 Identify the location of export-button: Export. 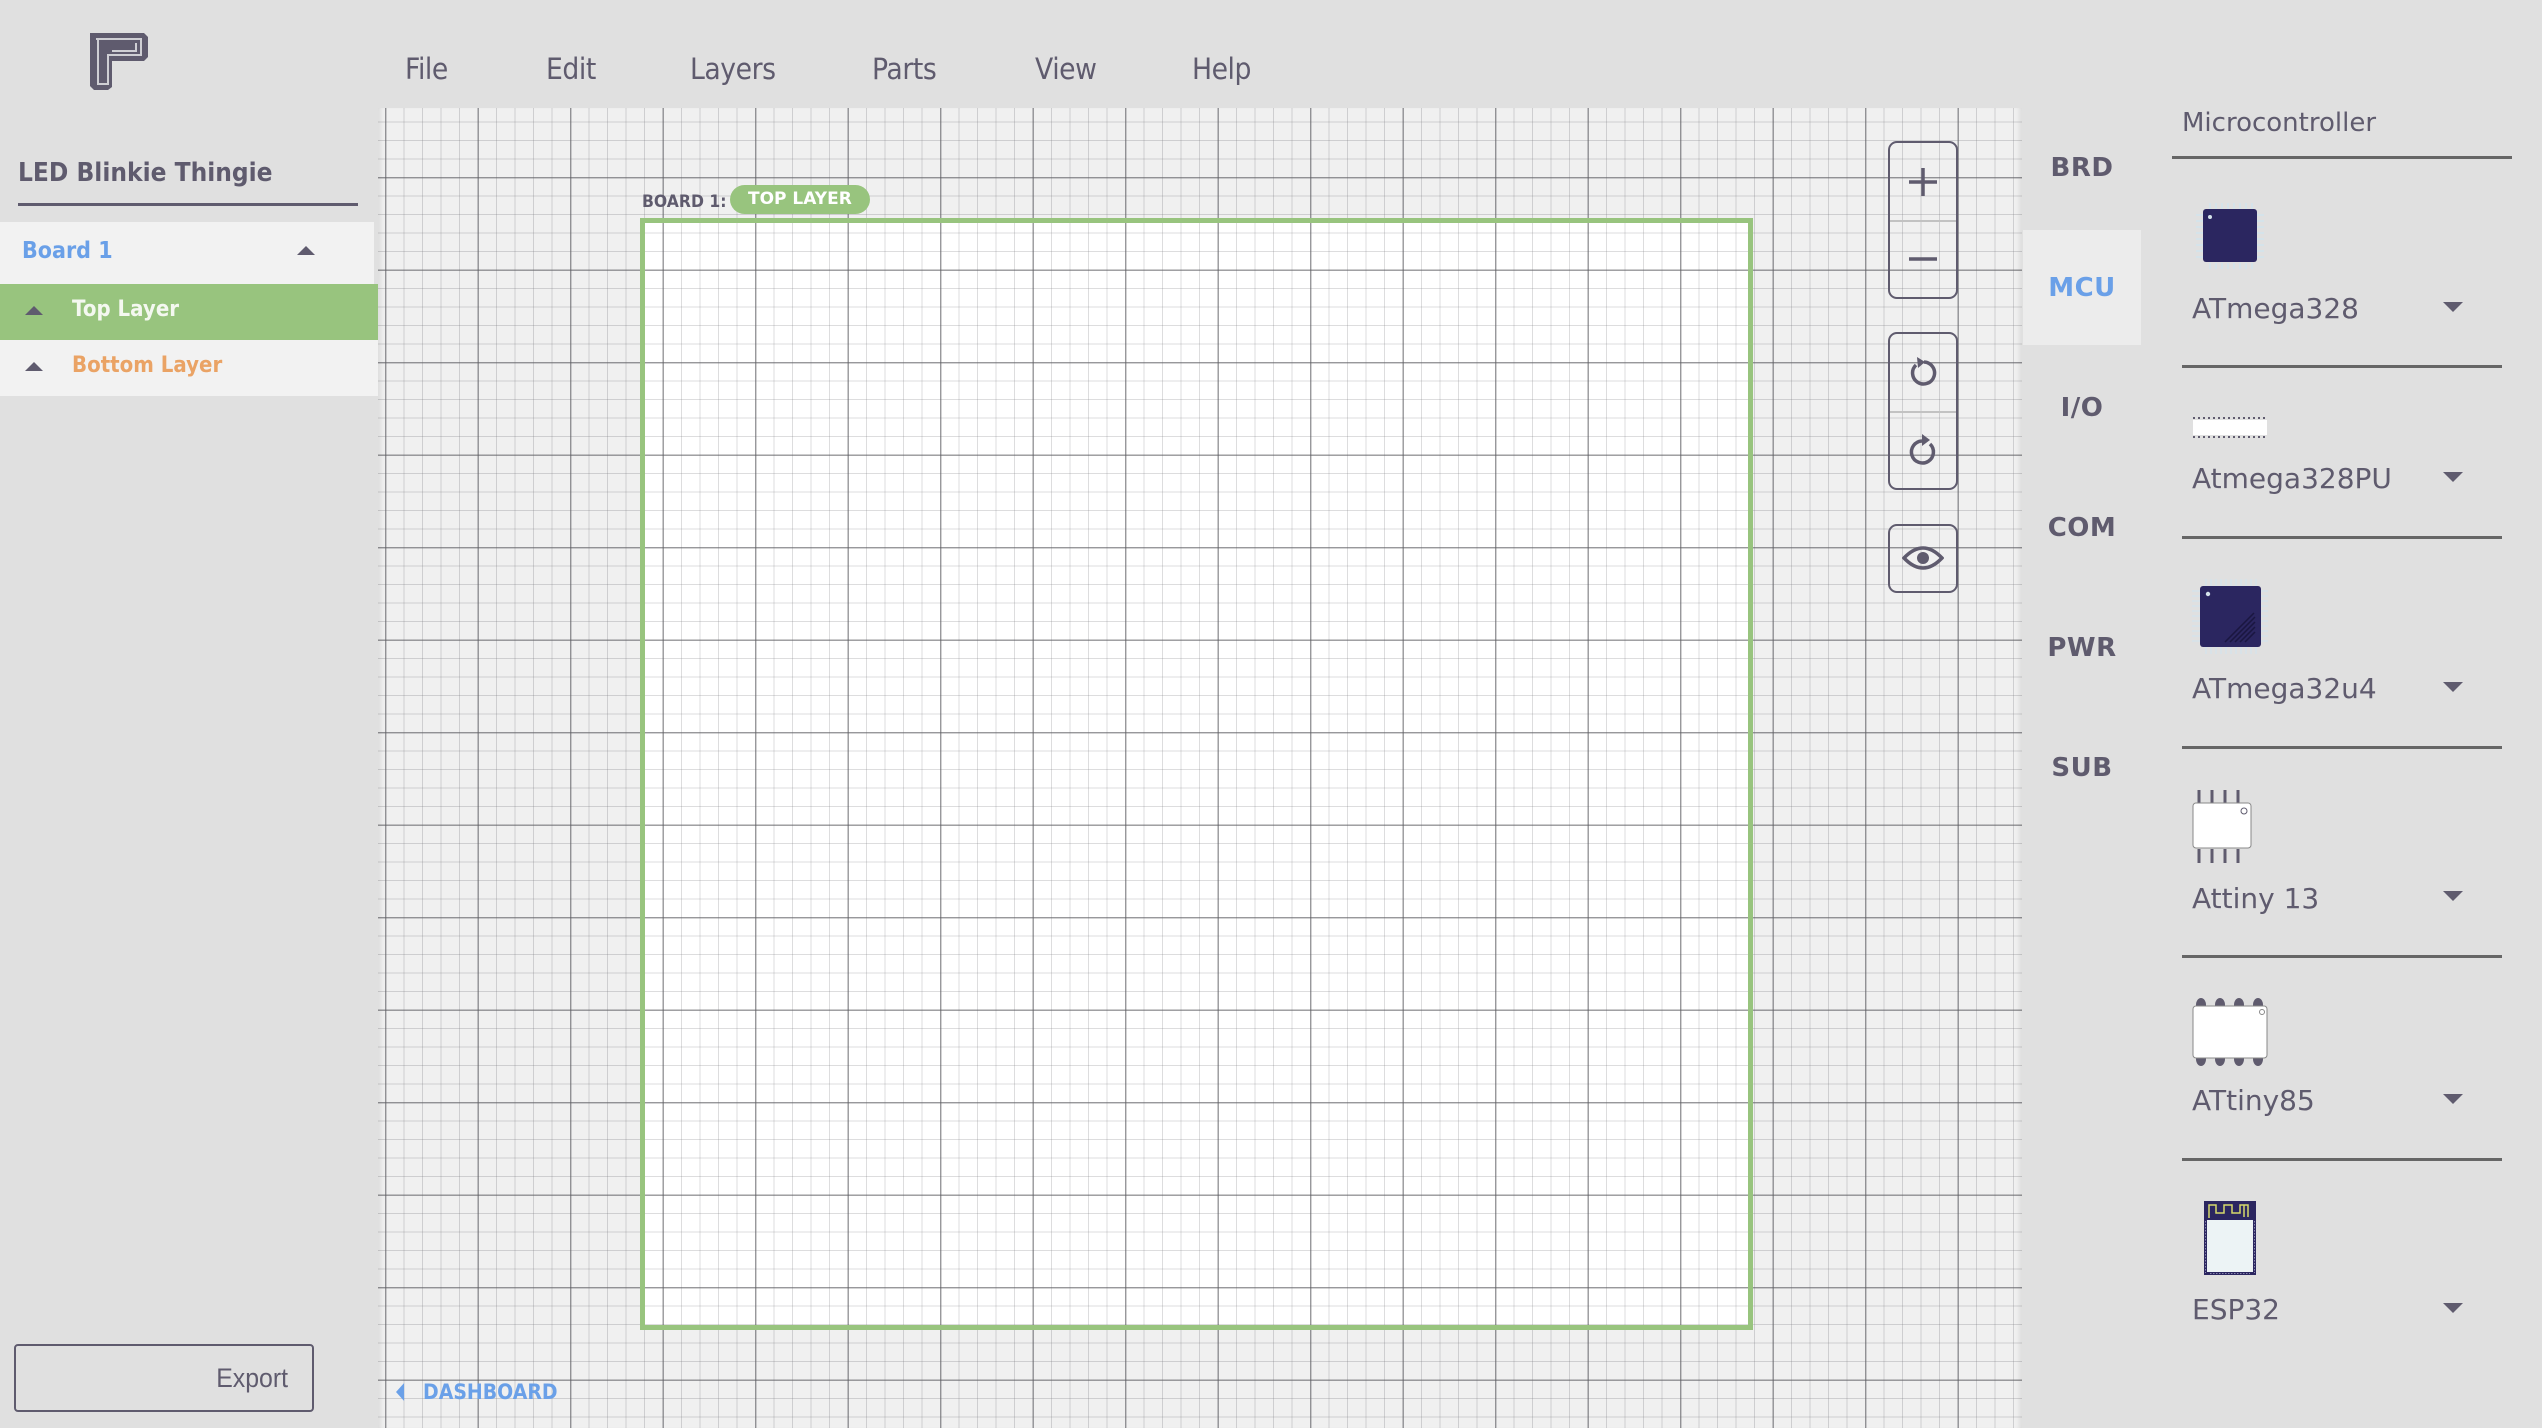
(164, 1378).